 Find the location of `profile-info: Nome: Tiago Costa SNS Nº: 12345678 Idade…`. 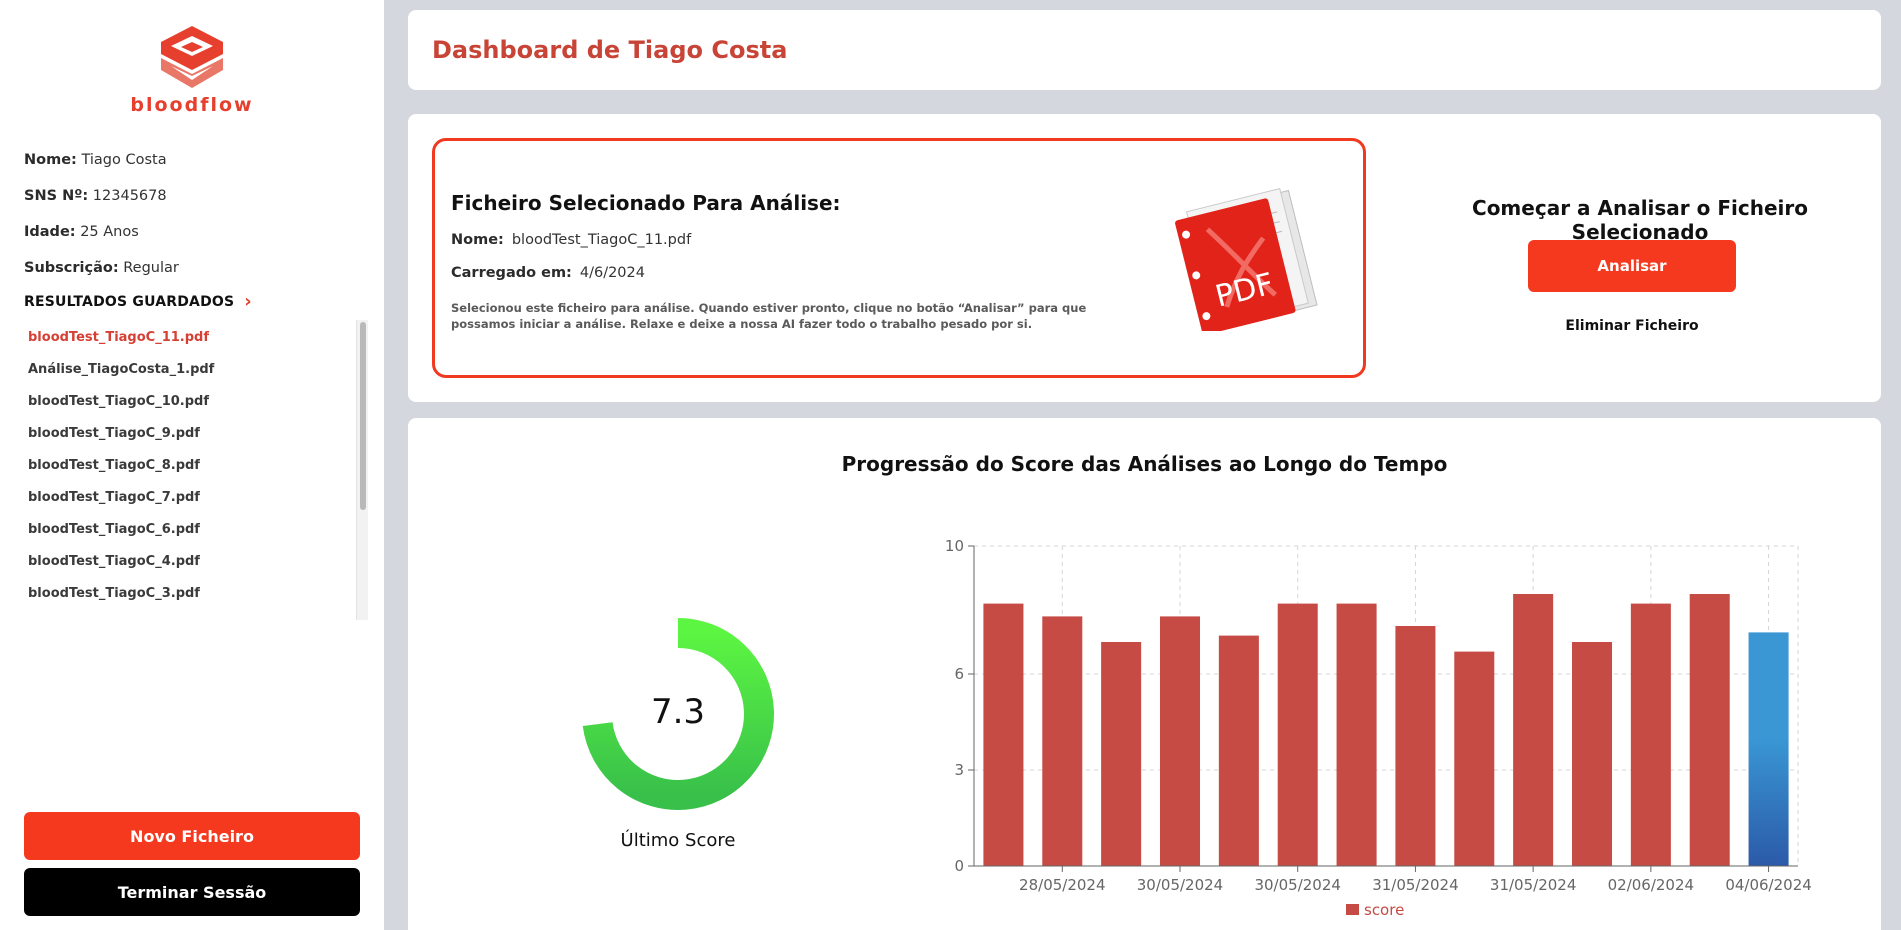

profile-info: Nome: Tiago Costa SNS Nº: 12345678 Idade… is located at coordinates (101, 222).